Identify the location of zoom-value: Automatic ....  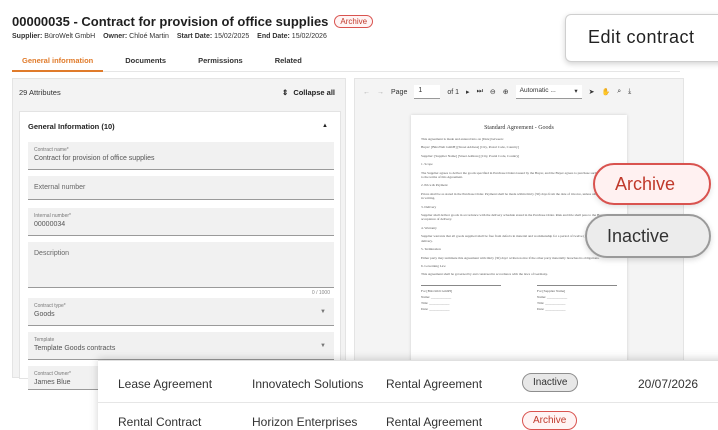
(537, 90).